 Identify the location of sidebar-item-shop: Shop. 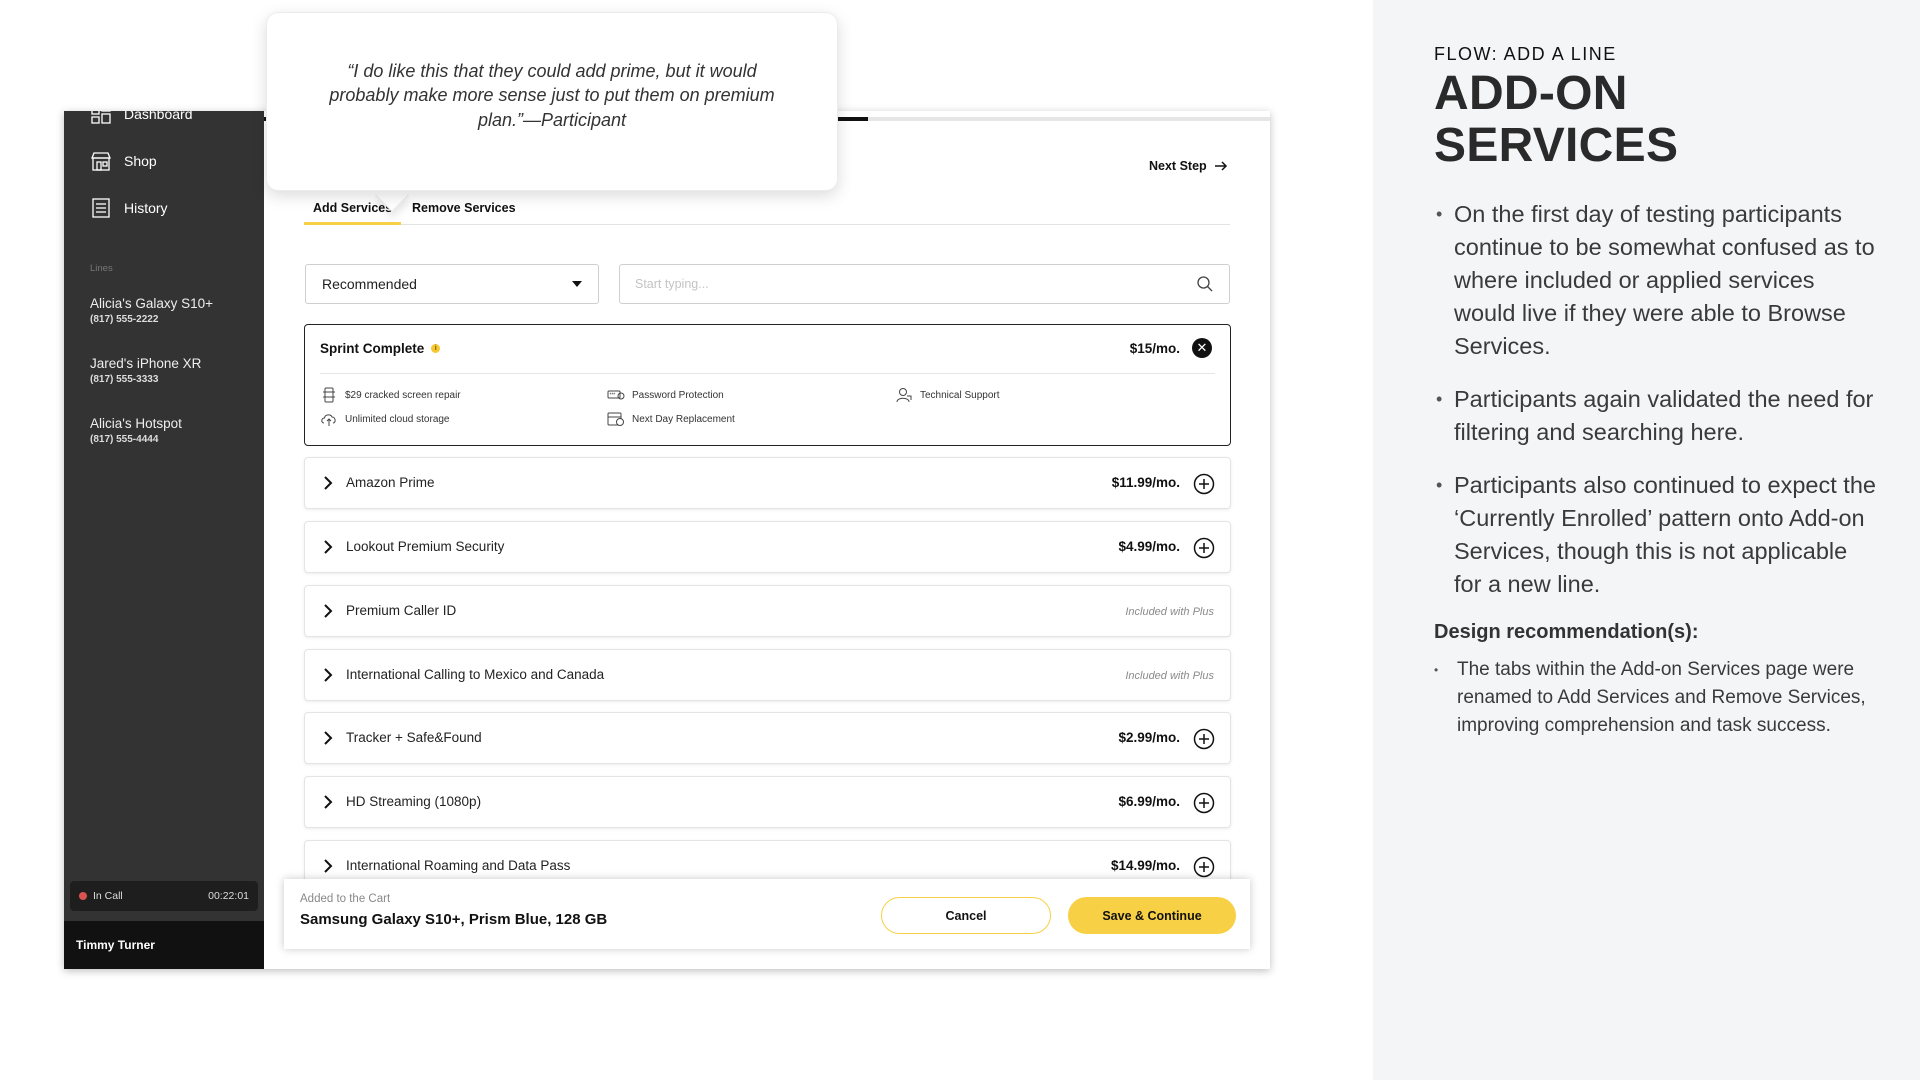
(123, 161).